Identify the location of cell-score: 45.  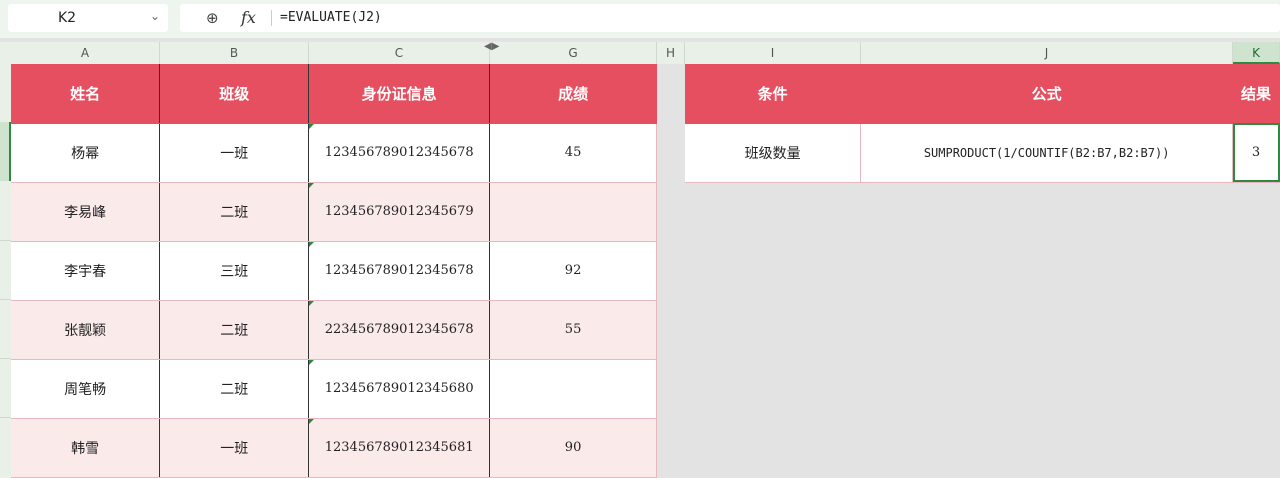
(573, 153).